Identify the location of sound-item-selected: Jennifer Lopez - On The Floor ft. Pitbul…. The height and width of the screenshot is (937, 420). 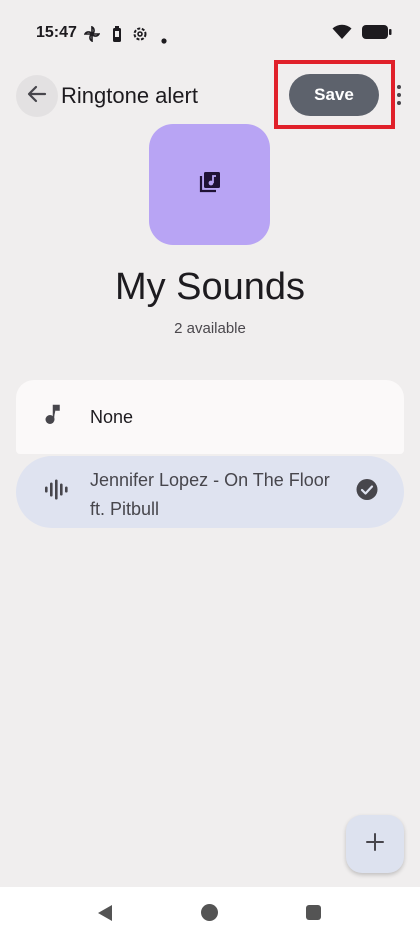
(210, 492).